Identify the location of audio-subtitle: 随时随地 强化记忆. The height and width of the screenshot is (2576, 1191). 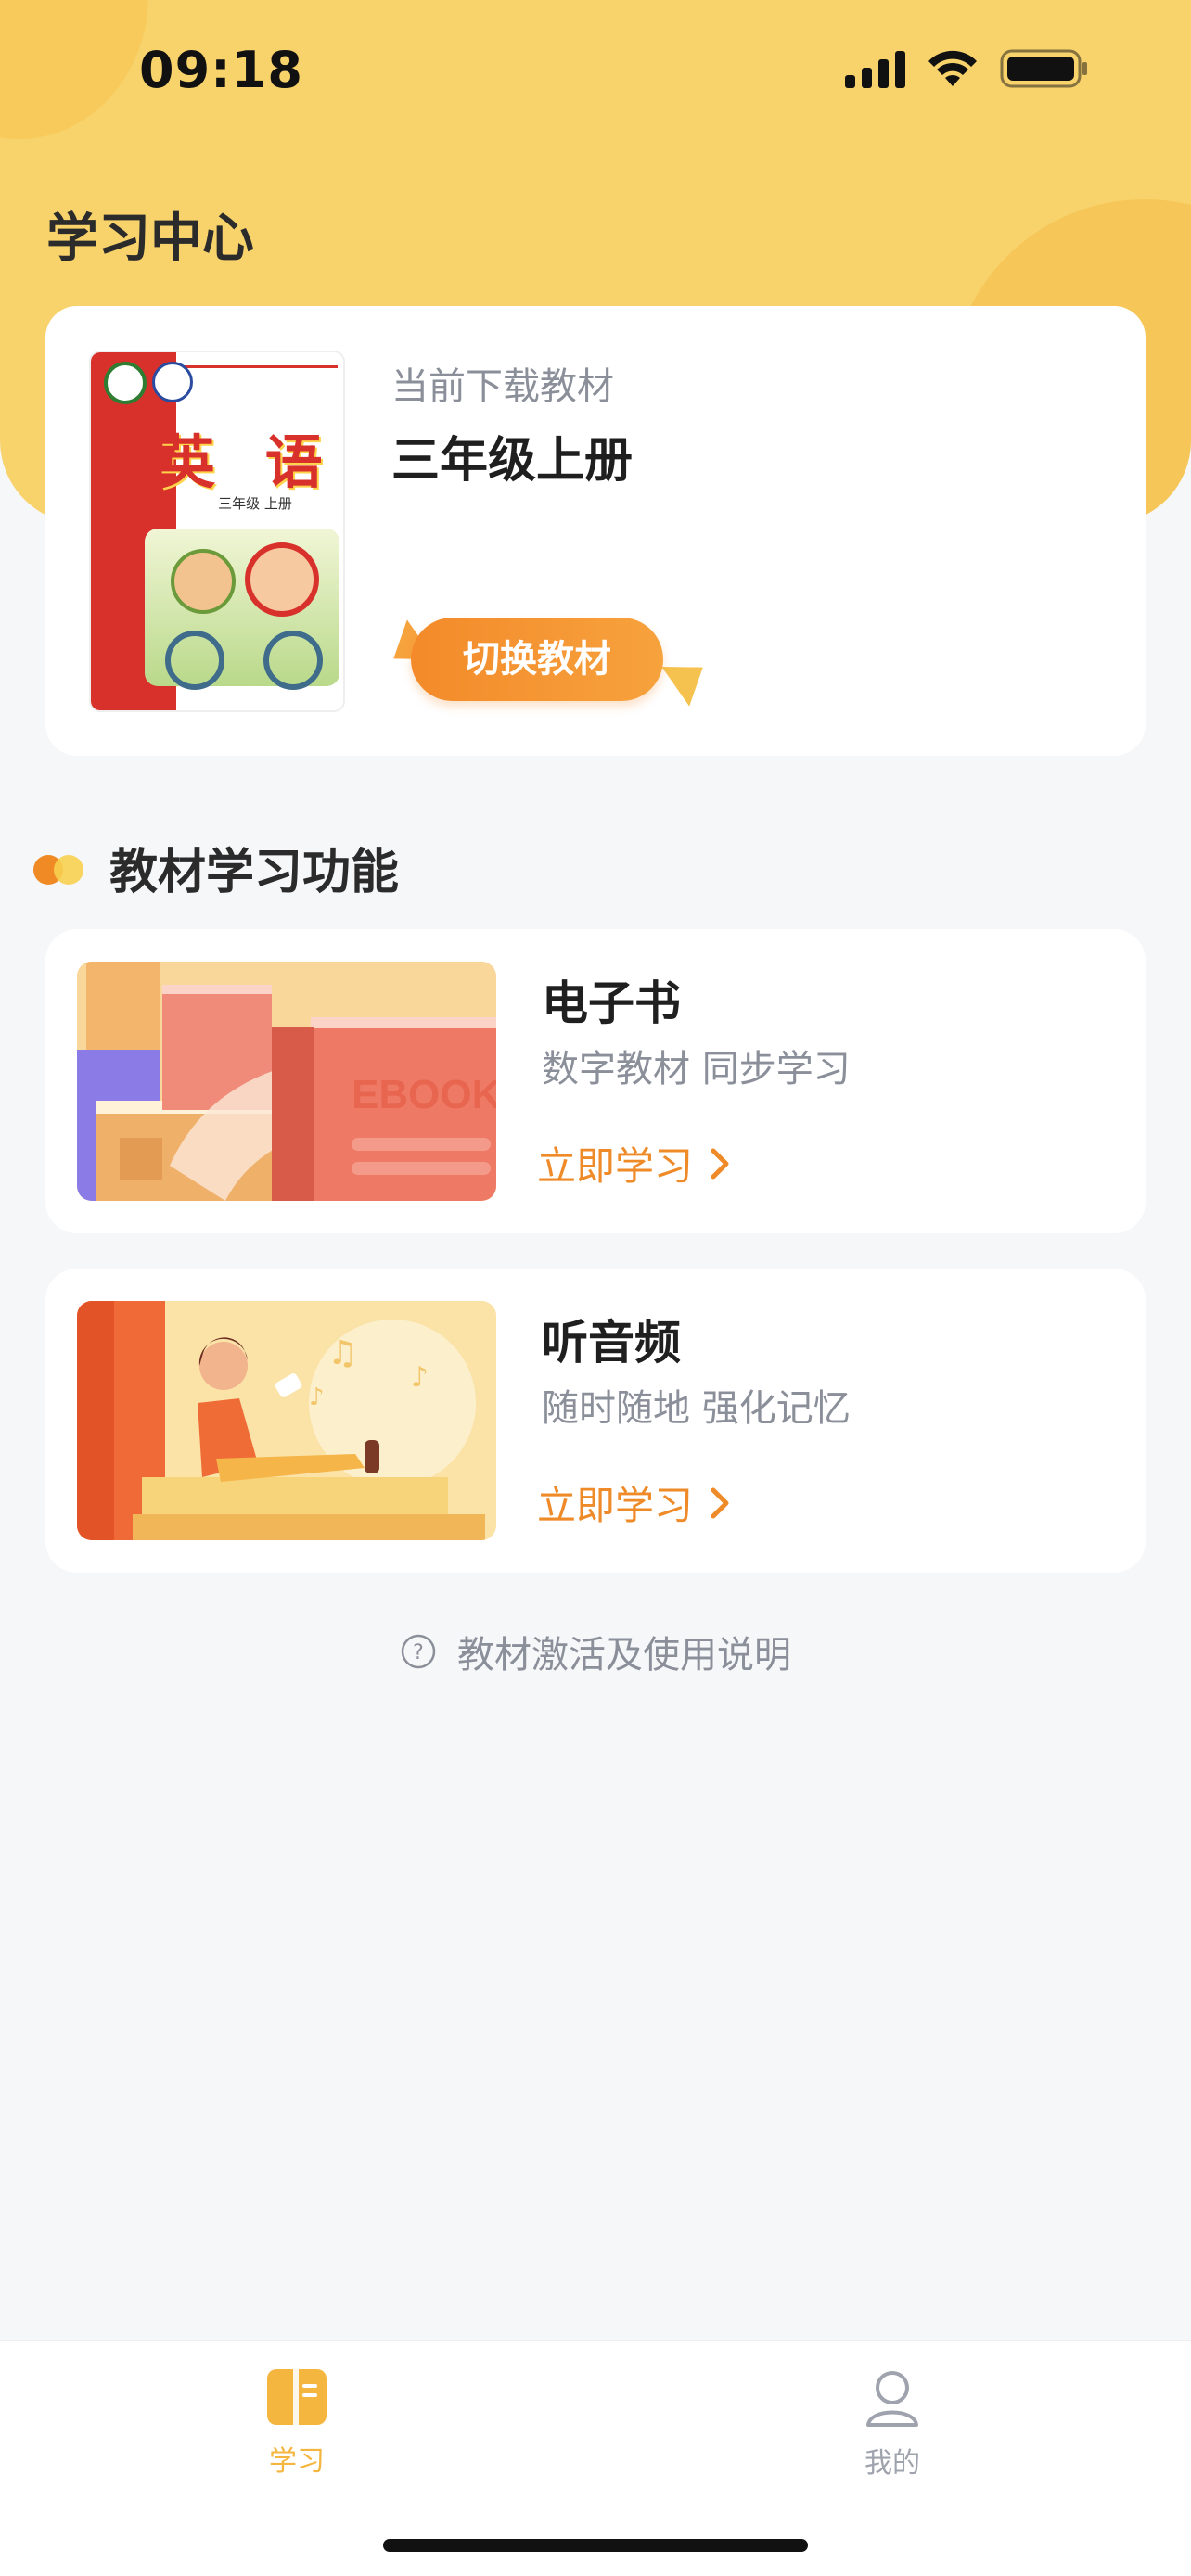
(696, 1408).